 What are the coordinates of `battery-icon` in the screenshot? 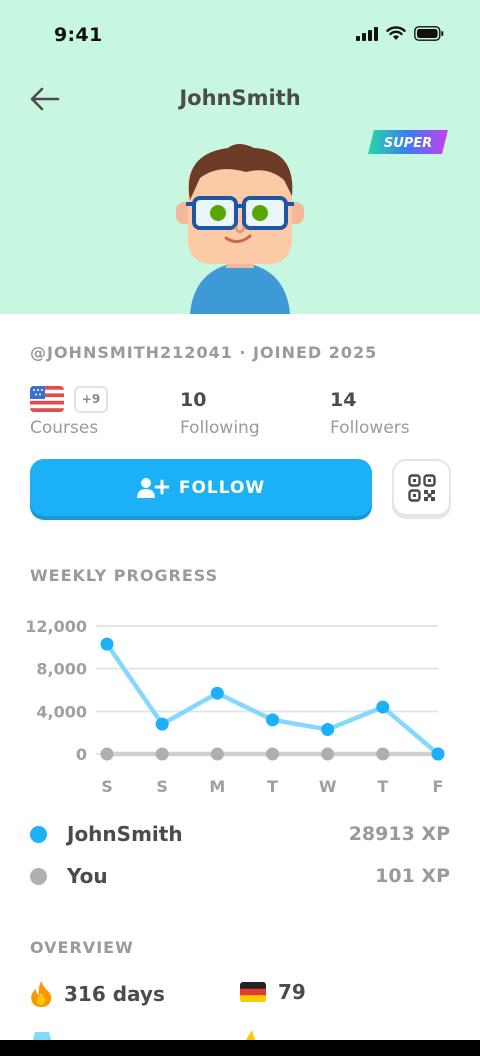 It's located at (429, 33).